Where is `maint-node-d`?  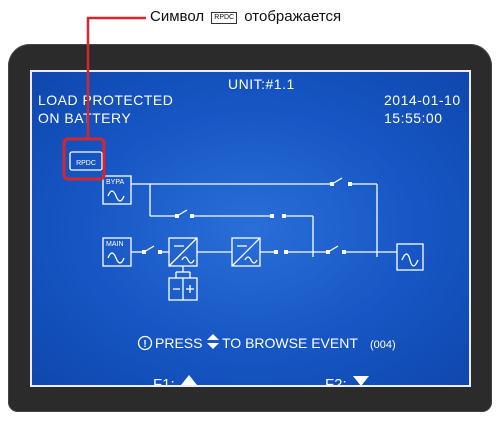
maint-node-d is located at coordinates (284, 216).